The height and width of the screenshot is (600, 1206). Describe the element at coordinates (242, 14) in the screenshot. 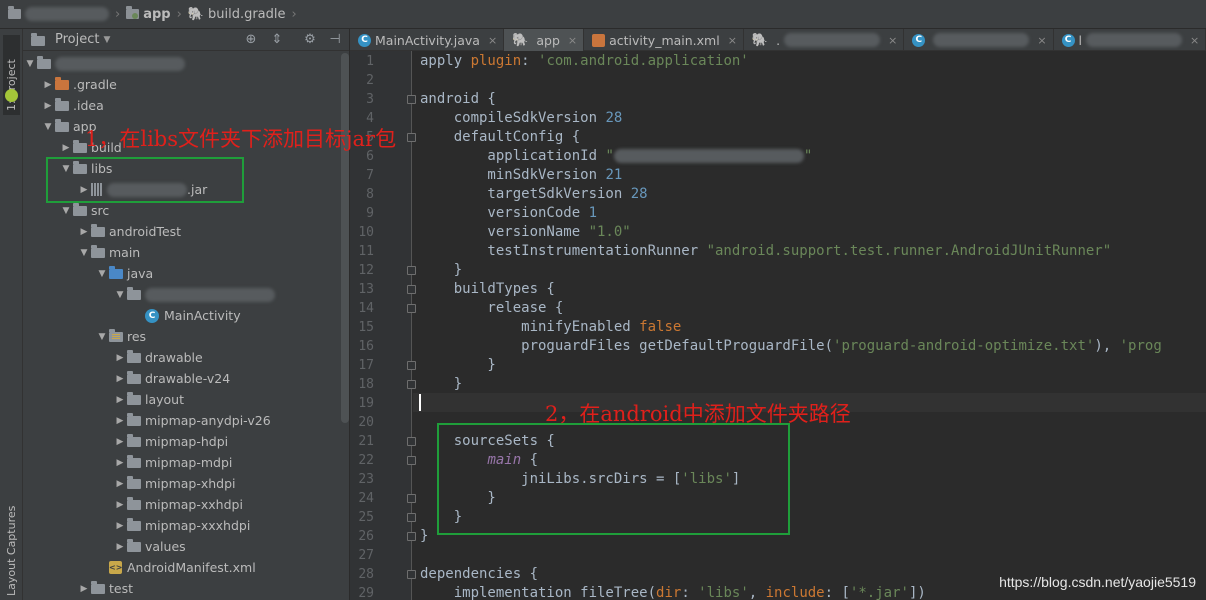

I see `breadcrumb-file: 🐘 build.gradle ›` at that location.